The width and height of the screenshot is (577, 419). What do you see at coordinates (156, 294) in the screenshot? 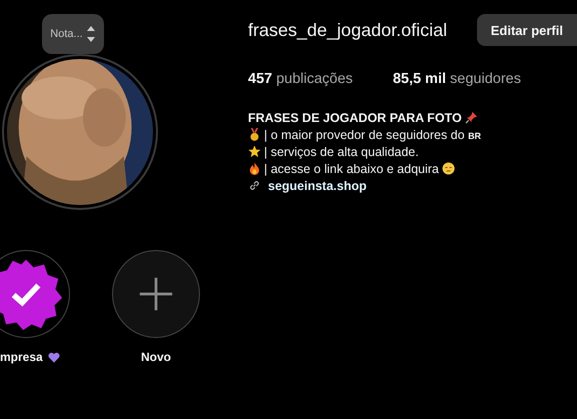
I see `plus-icon` at bounding box center [156, 294].